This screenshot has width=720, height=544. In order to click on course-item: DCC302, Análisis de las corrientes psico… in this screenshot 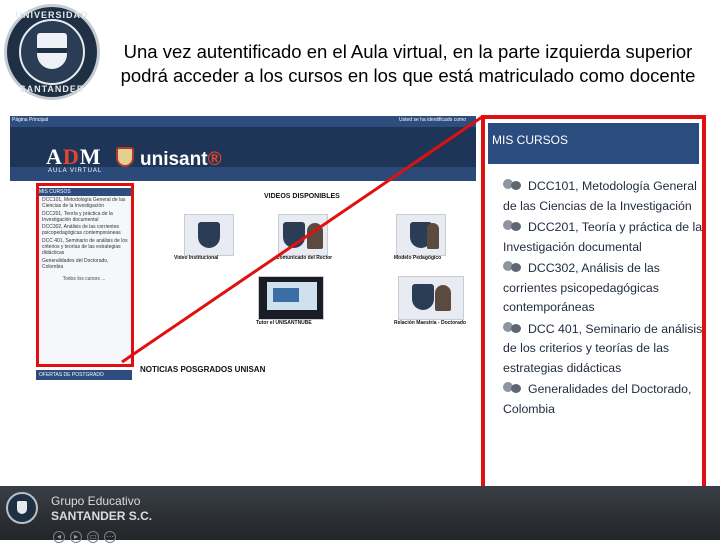, I will do `click(603, 288)`.